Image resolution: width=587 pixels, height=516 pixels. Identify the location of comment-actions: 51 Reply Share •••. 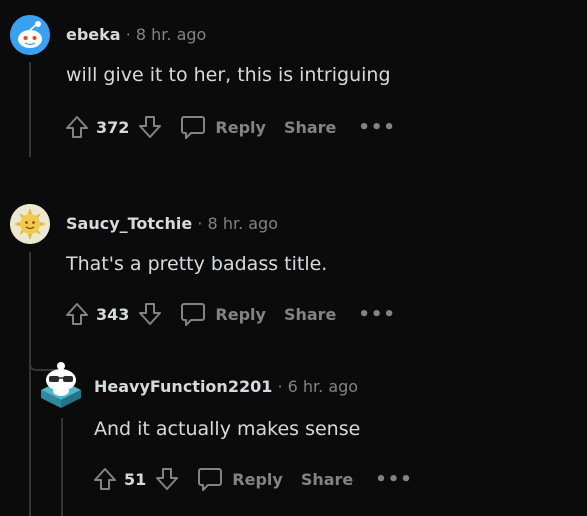
(252, 479).